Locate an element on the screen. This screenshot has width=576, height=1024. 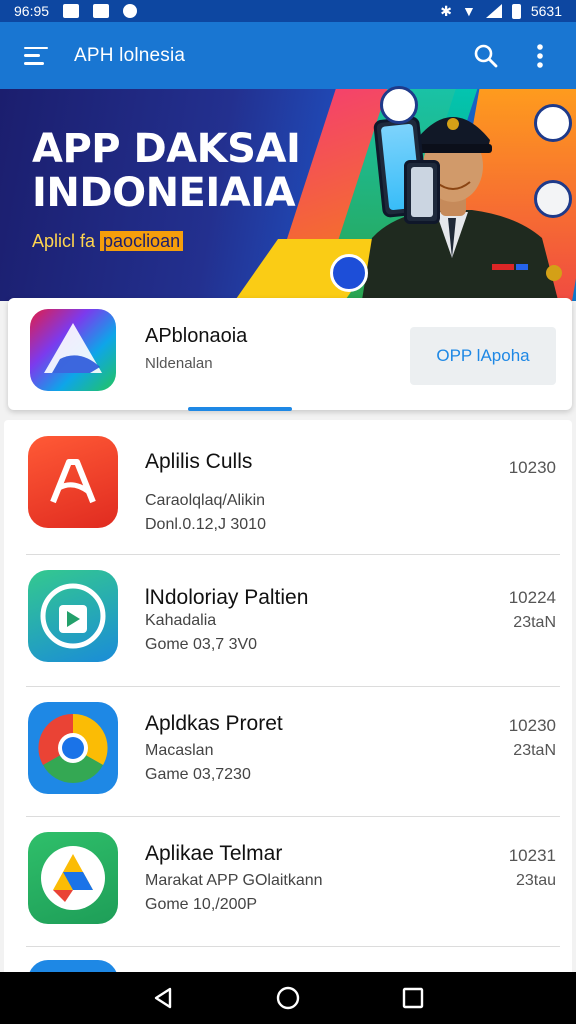
play-store-icon is located at coordinates (73, 616).